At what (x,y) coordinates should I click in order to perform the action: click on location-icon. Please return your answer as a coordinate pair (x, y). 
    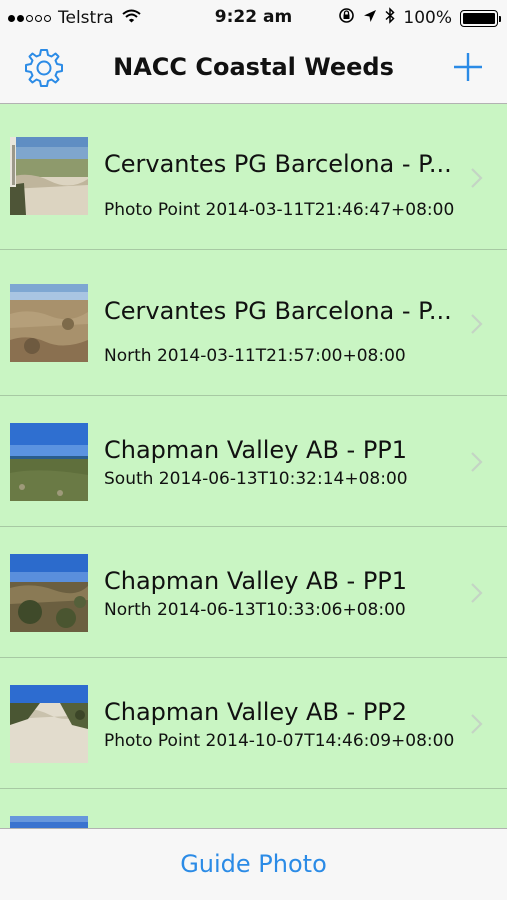
    Looking at the image, I should click on (370, 18).